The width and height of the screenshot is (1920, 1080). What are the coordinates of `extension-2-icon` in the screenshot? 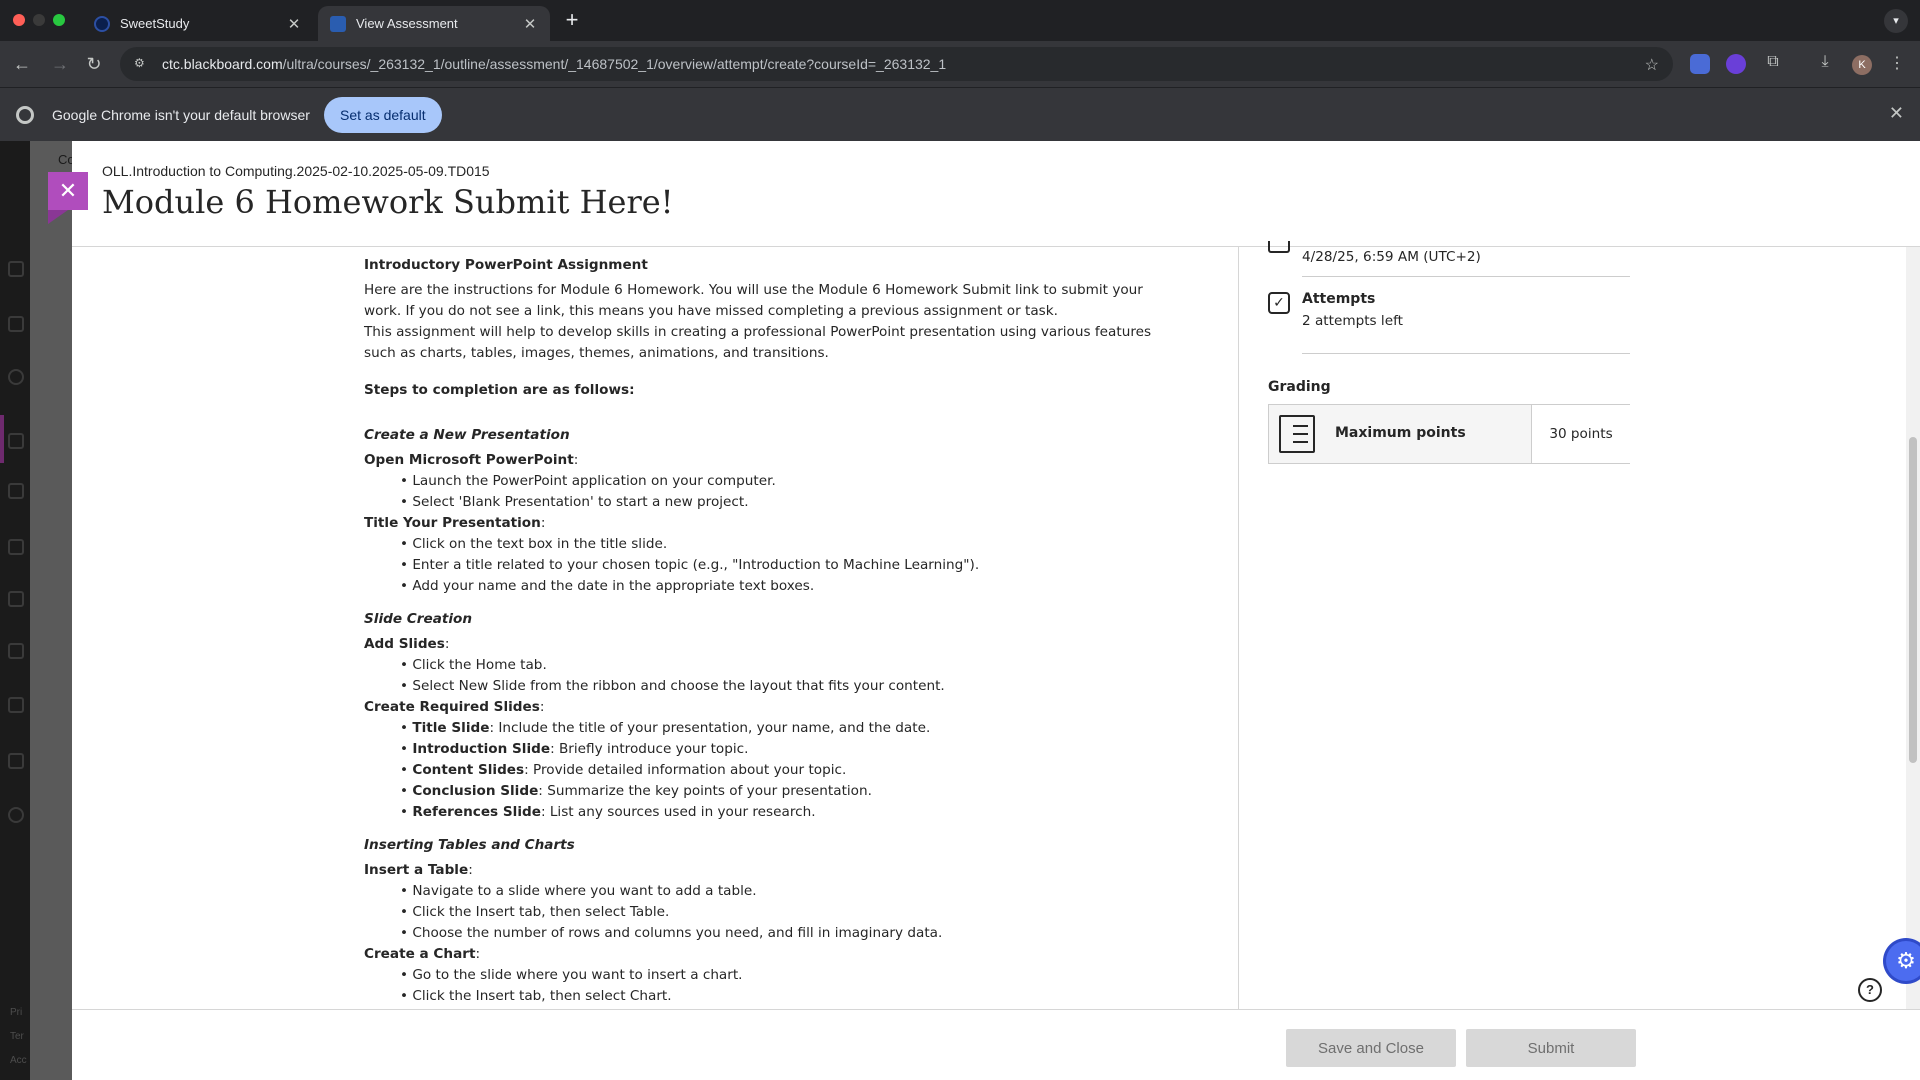 It's located at (1736, 64).